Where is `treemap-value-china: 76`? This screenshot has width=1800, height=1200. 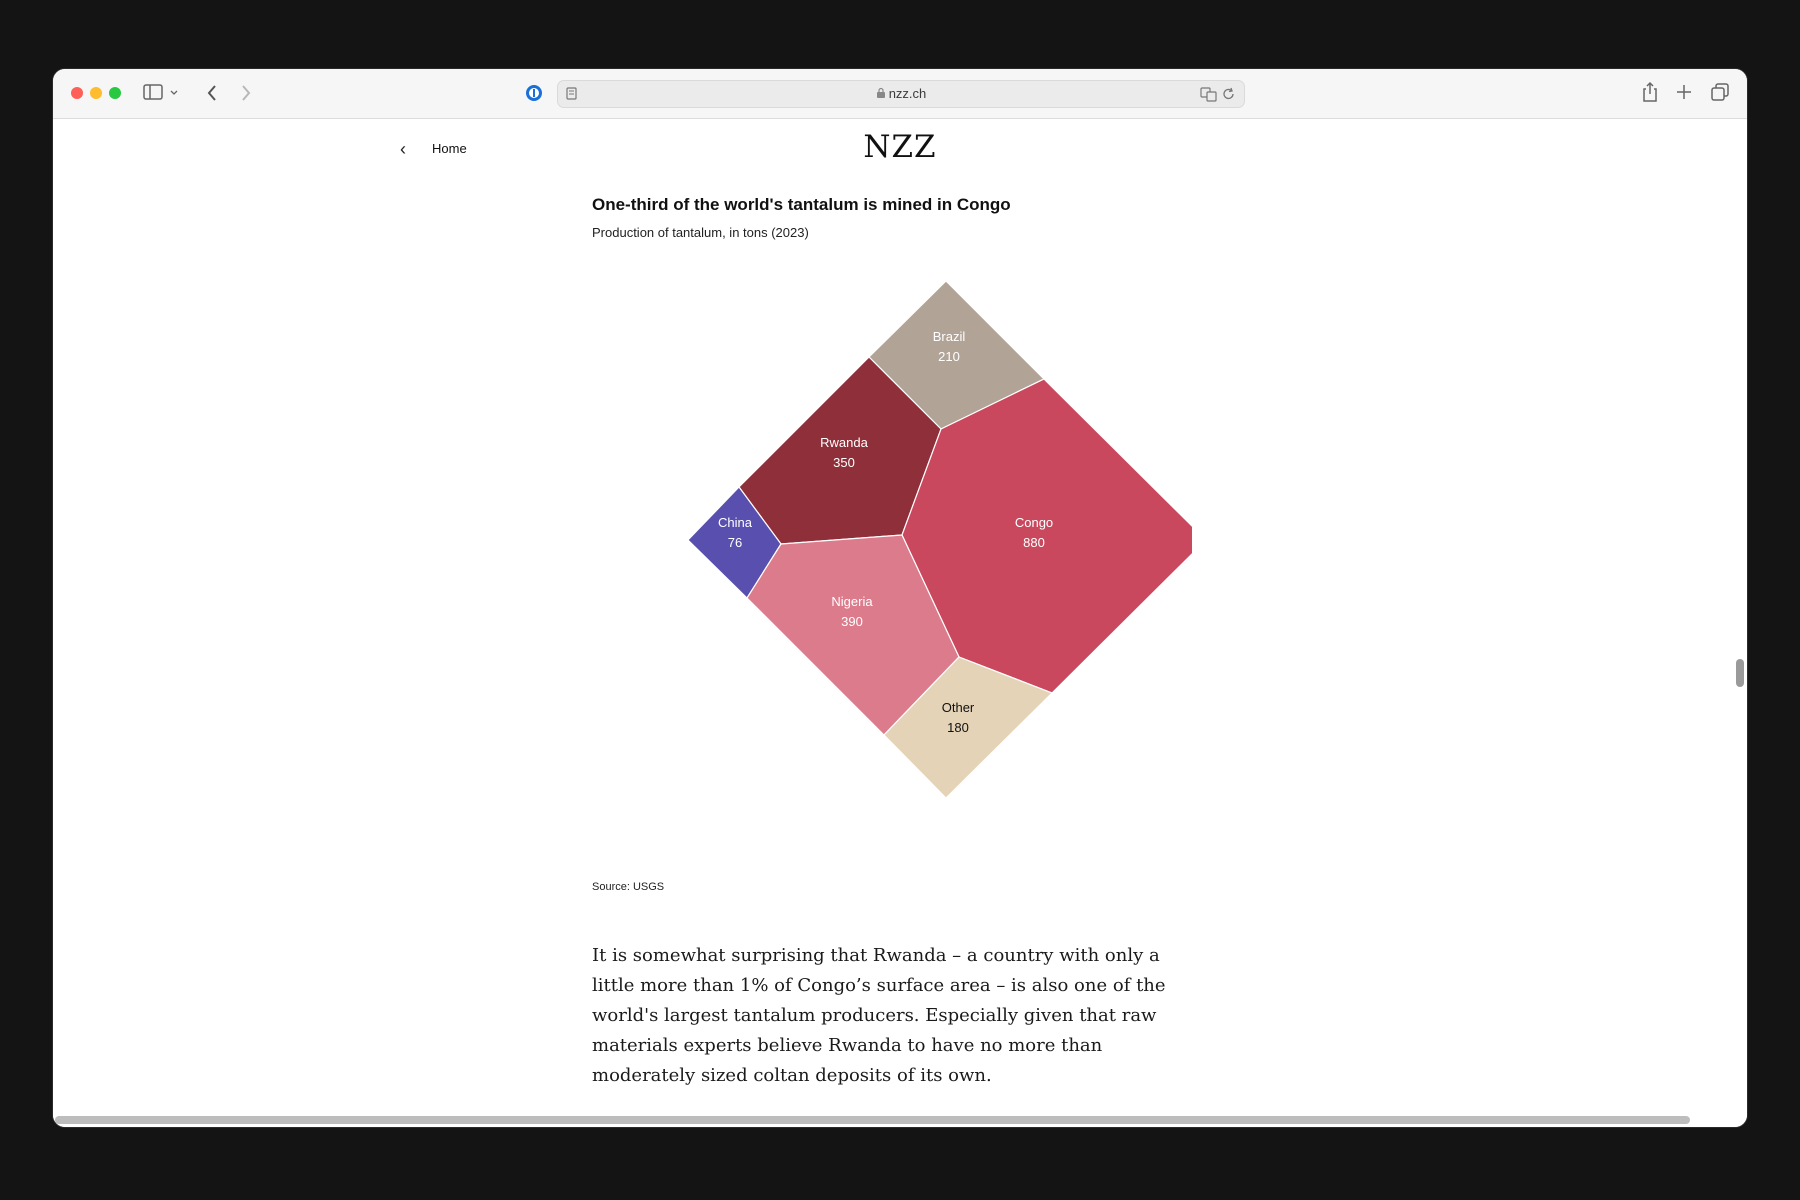
treemap-value-china: 76 is located at coordinates (735, 542).